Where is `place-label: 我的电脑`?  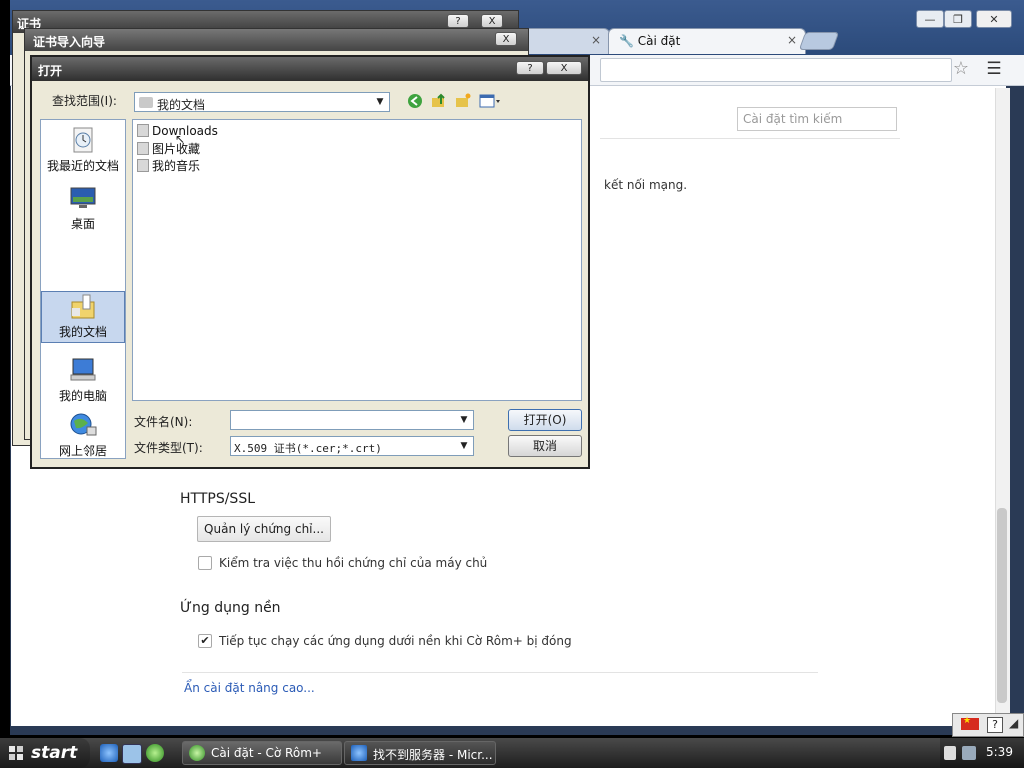 place-label: 我的电脑 is located at coordinates (82, 396).